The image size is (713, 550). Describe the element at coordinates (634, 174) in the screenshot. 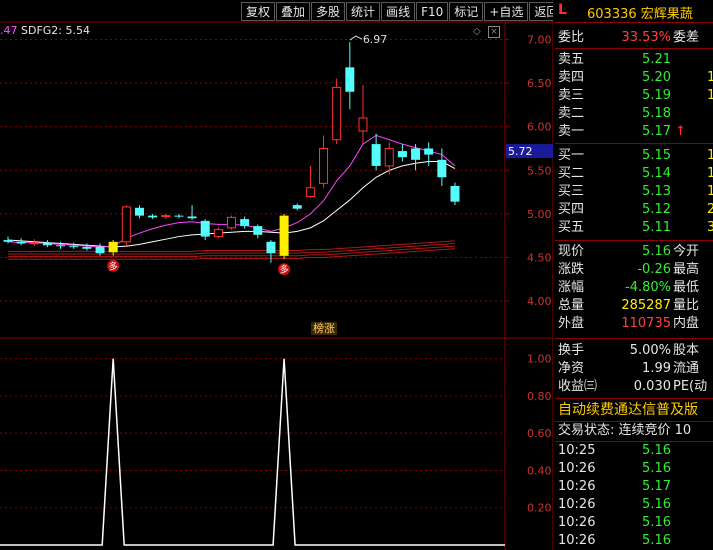

I see `bid-row: 买二 5.14 1` at that location.